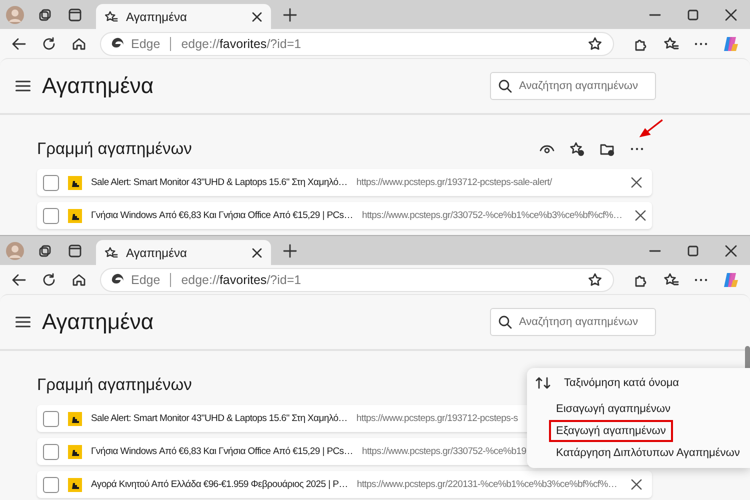 Image resolution: width=750 pixels, height=500 pixels. What do you see at coordinates (621, 383) in the screenshot?
I see `menu-item: Ταξινόμηση κατά όνομα` at bounding box center [621, 383].